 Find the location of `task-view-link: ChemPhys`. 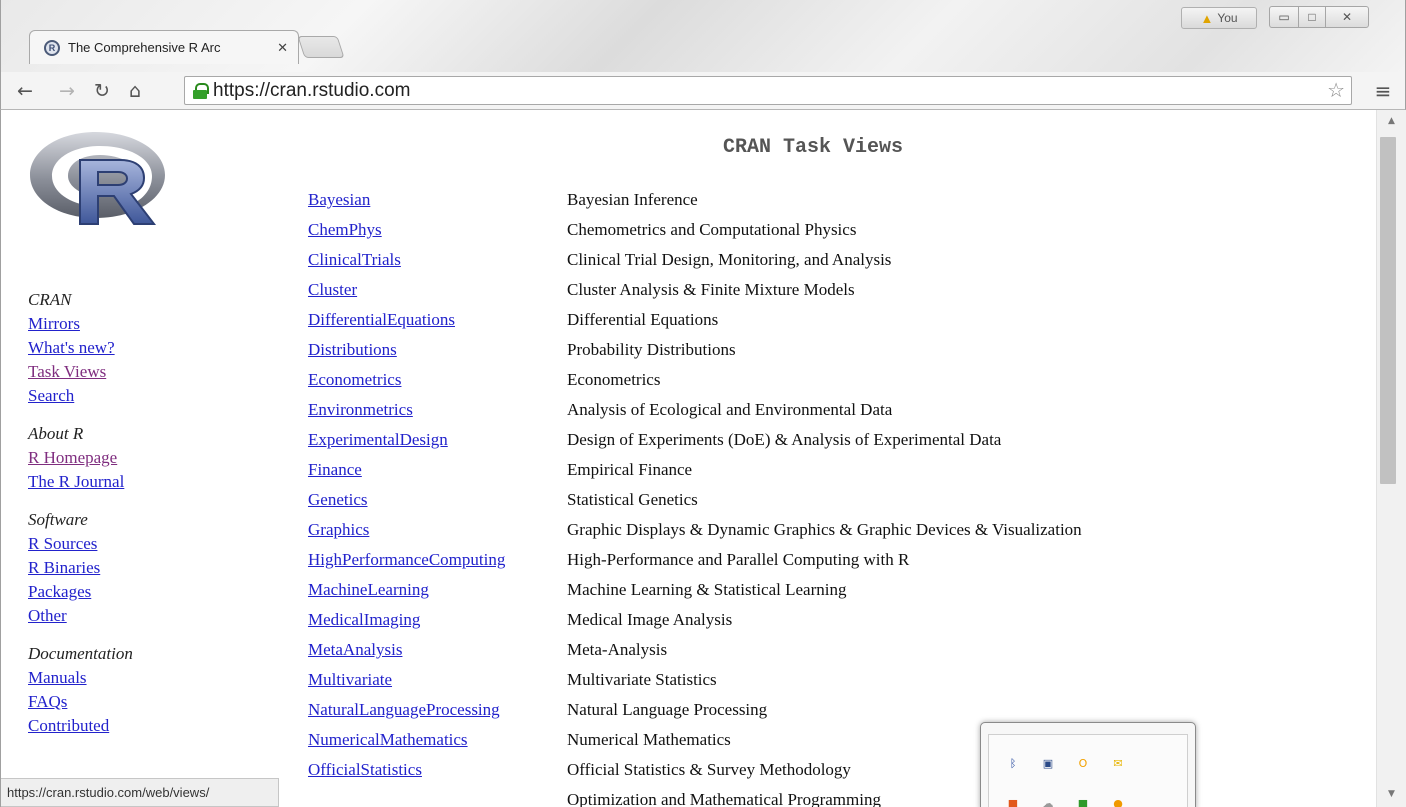

task-view-link: ChemPhys is located at coordinates (437, 230).